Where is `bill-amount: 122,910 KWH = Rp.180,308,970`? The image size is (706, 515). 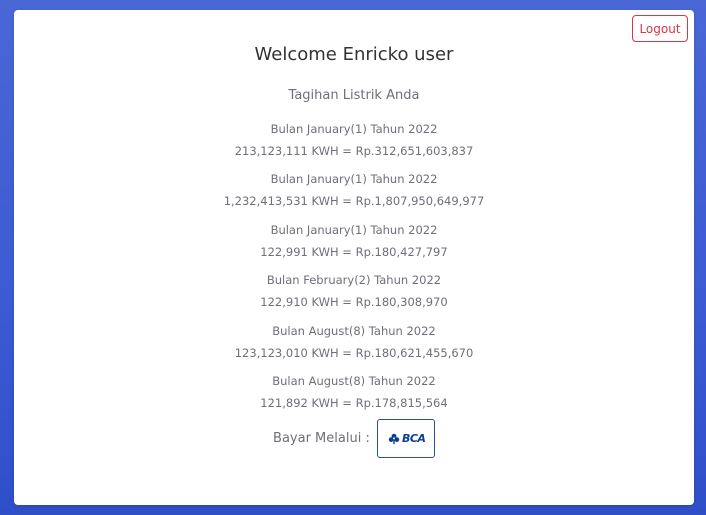
bill-amount: 122,910 KWH = Rp.180,308,970 is located at coordinates (354, 302).